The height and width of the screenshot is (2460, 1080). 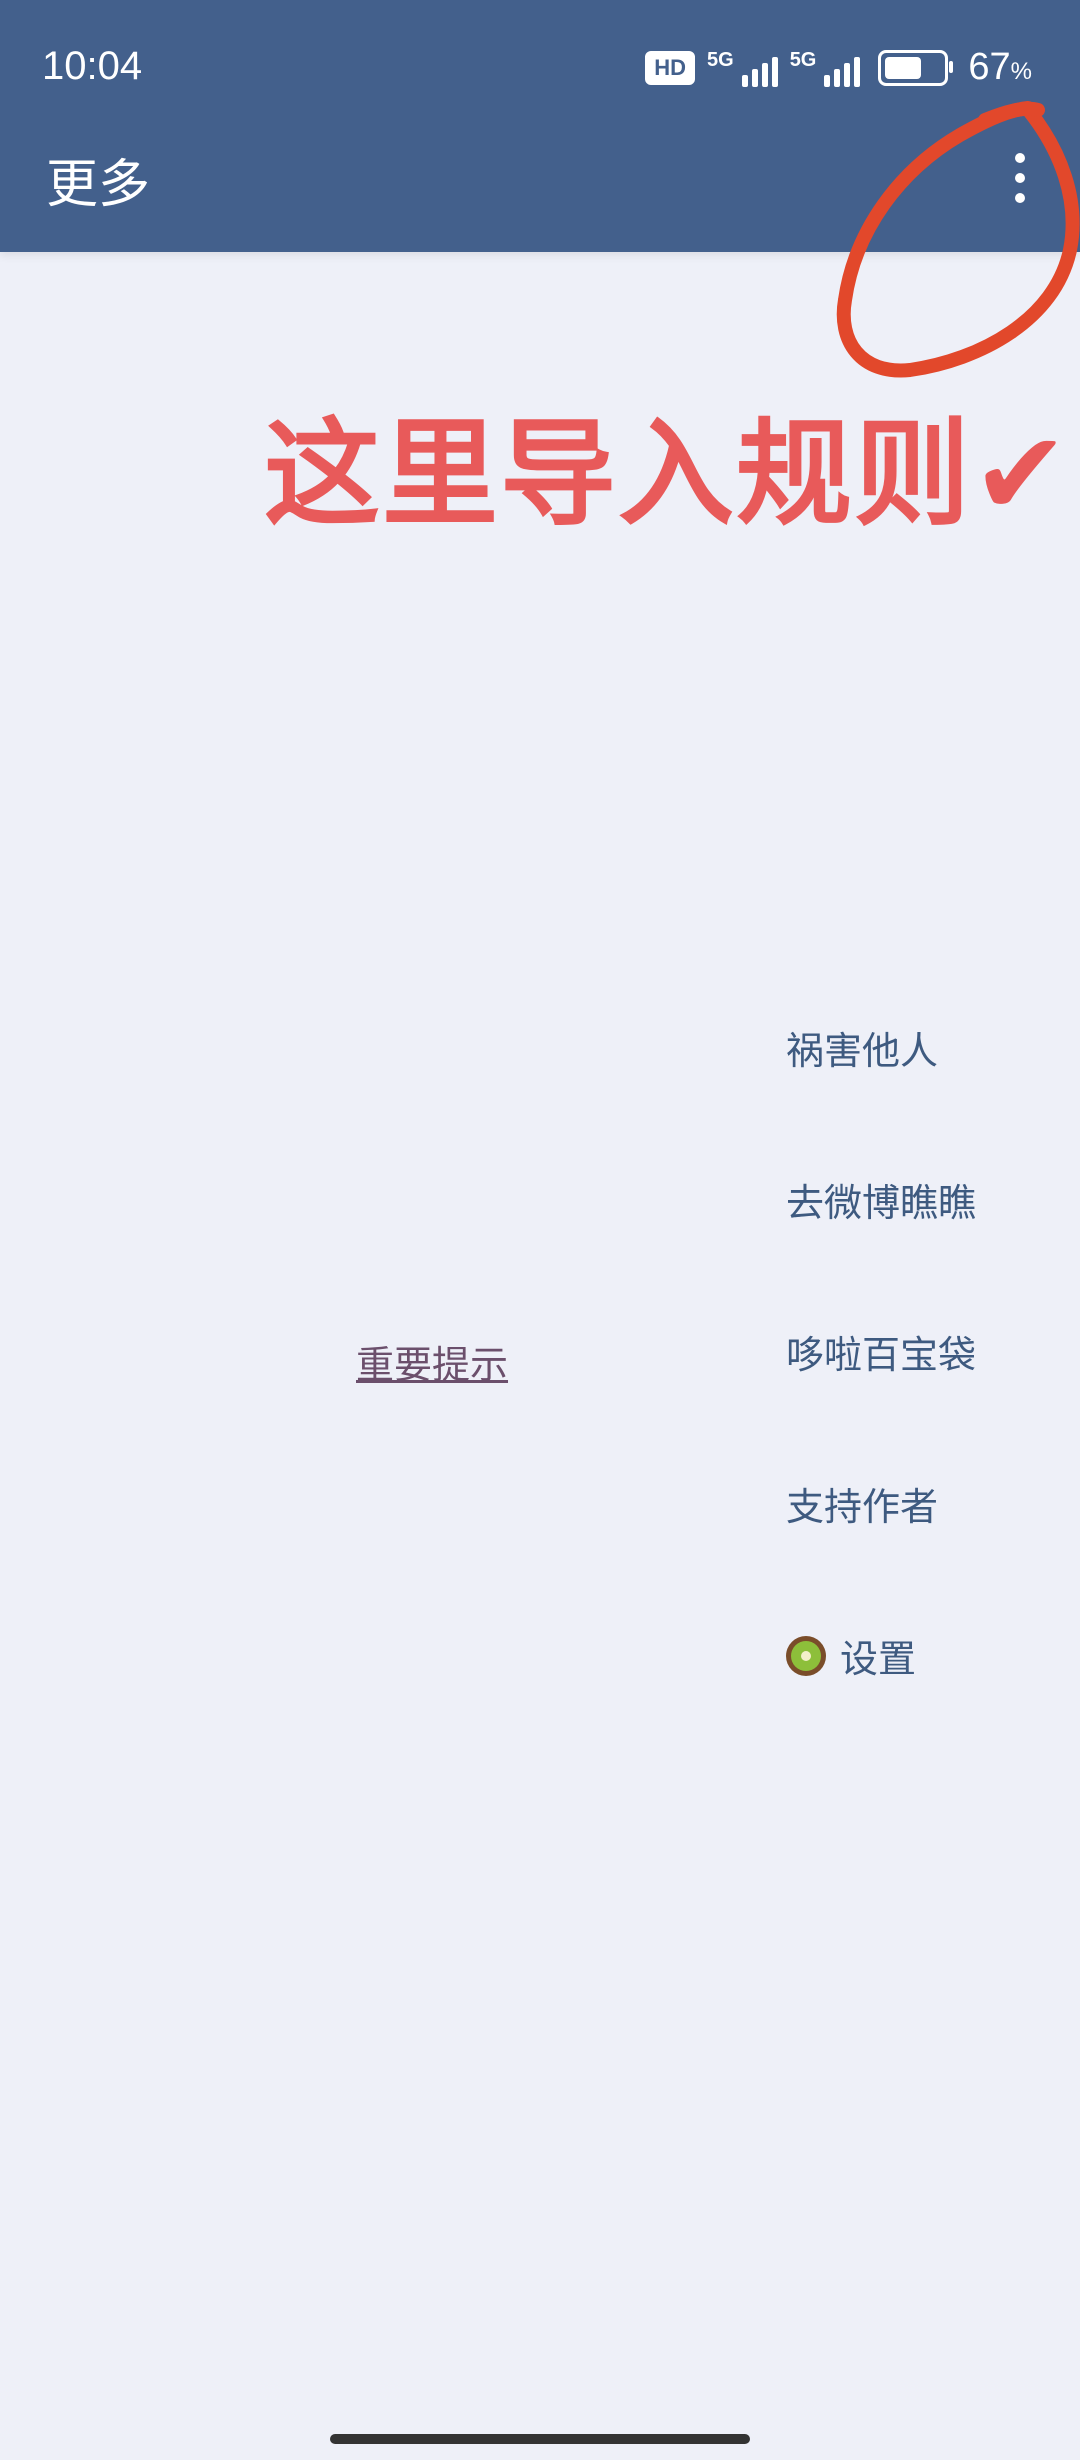 I want to click on battery-icon, so click(x=916, y=67).